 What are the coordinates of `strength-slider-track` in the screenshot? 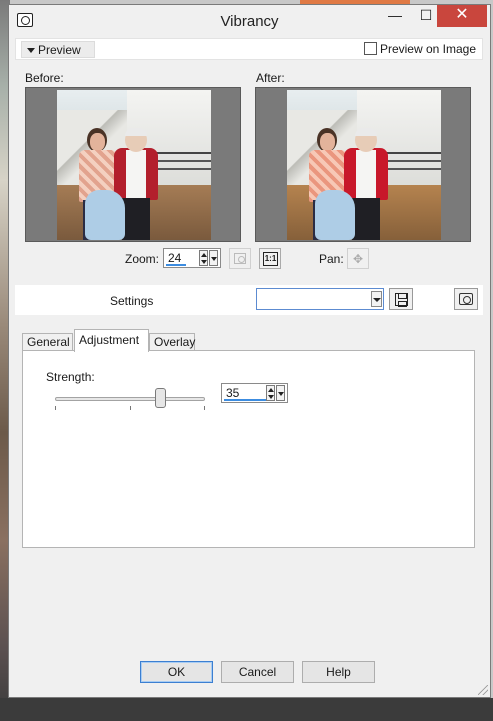 It's located at (130, 399).